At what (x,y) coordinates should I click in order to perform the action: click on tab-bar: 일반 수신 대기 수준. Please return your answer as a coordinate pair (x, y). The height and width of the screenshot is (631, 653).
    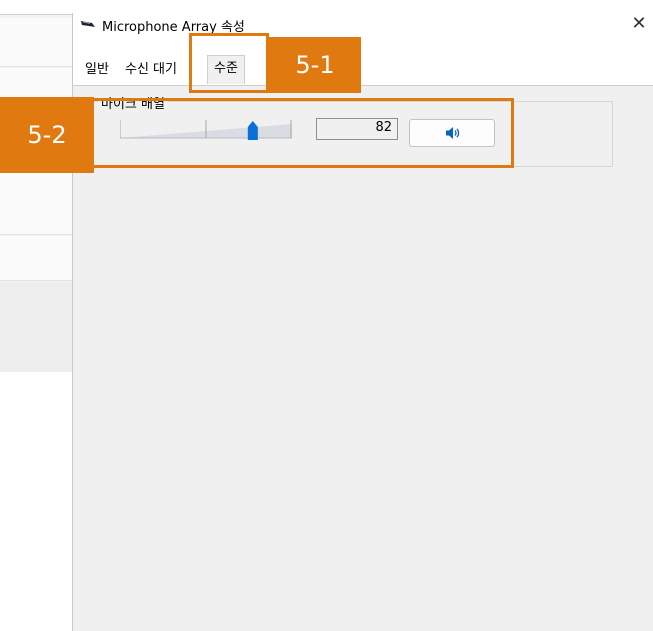
    Looking at the image, I should click on (363, 61).